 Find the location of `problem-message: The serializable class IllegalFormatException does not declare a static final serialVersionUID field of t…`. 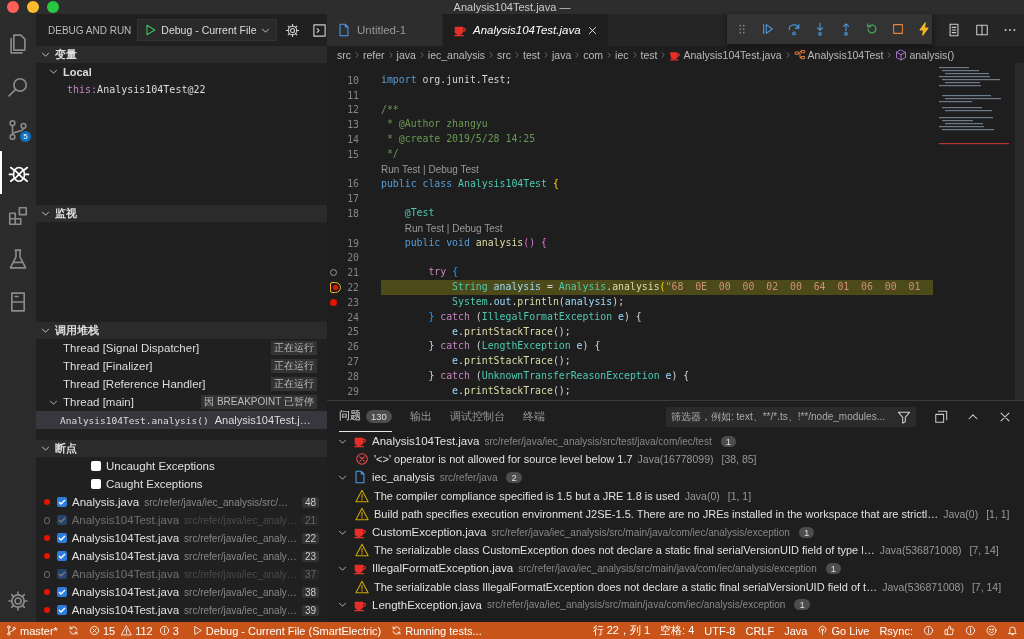

problem-message: The serializable class IllegalFormatException does not declare a static final serialVersionUID field of t… is located at coordinates (626, 586).